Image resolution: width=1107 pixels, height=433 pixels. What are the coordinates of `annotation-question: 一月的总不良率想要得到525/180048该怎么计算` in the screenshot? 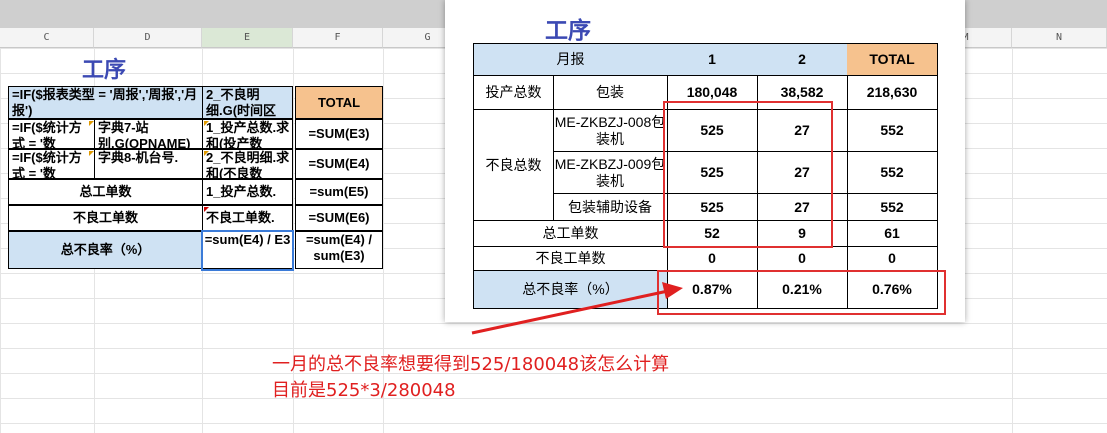 It's located at (471, 364).